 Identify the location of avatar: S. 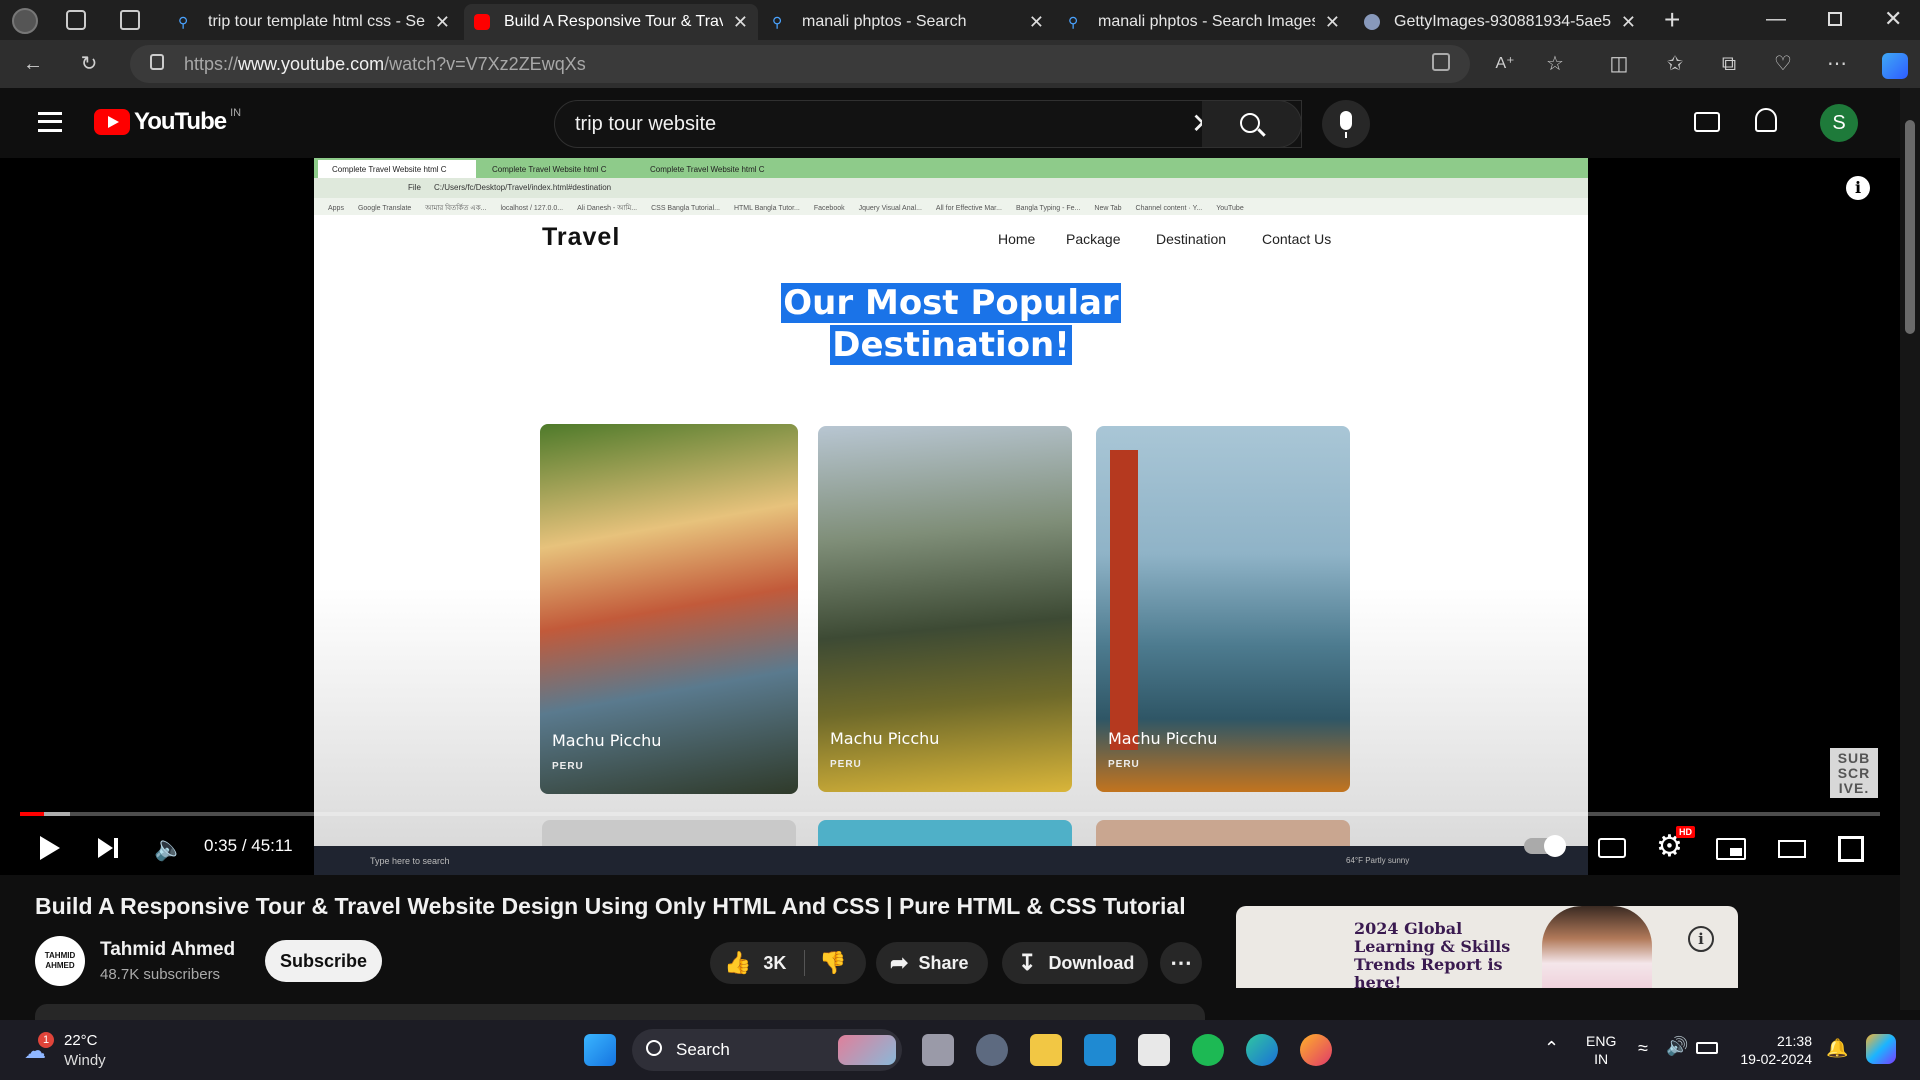
(1839, 123).